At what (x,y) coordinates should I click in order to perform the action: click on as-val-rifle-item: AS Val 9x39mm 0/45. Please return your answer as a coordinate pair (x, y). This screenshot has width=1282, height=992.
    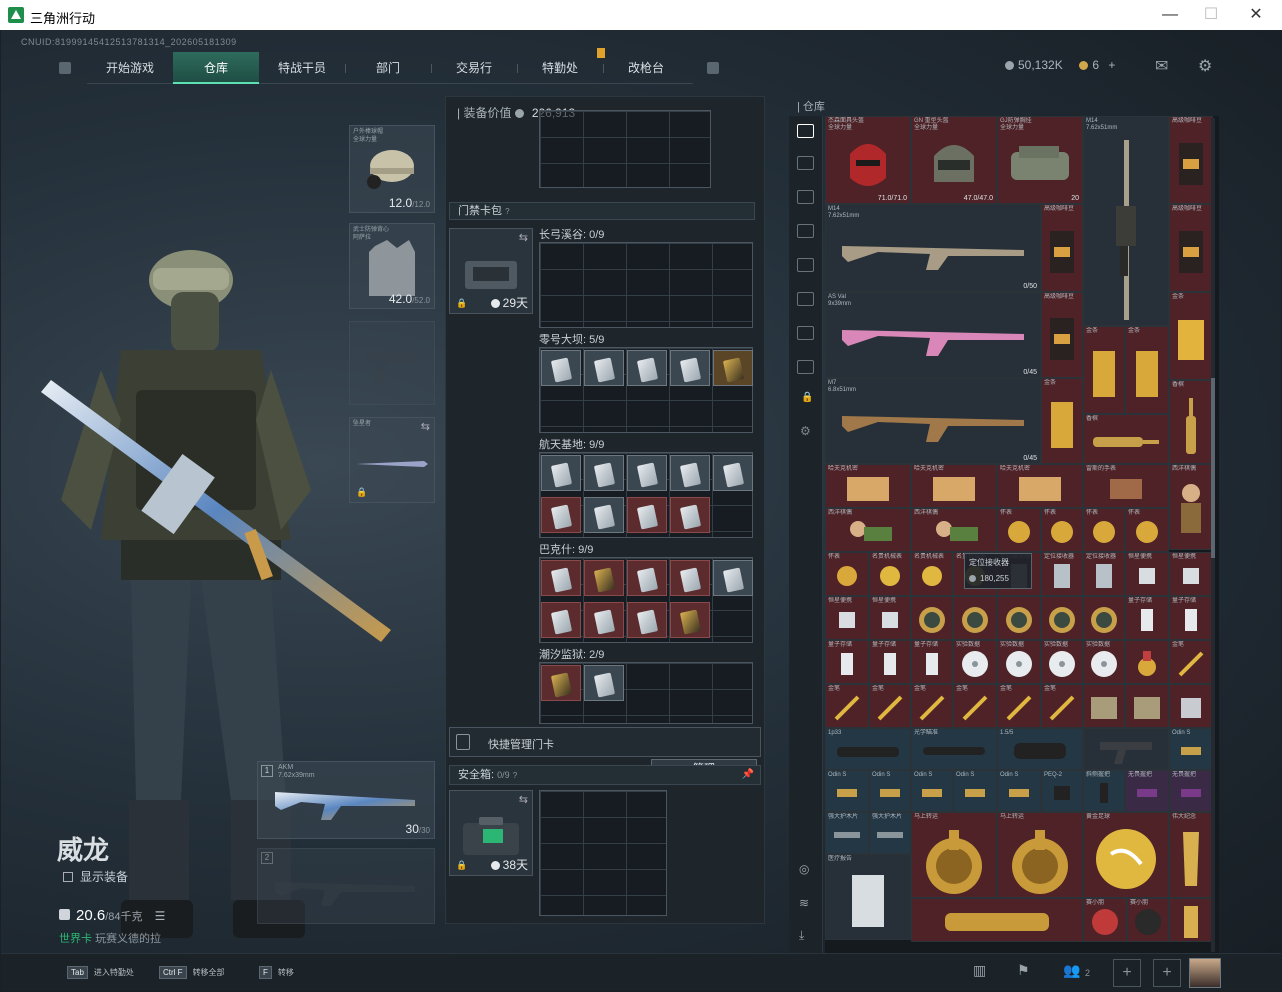
    Looking at the image, I should click on (933, 335).